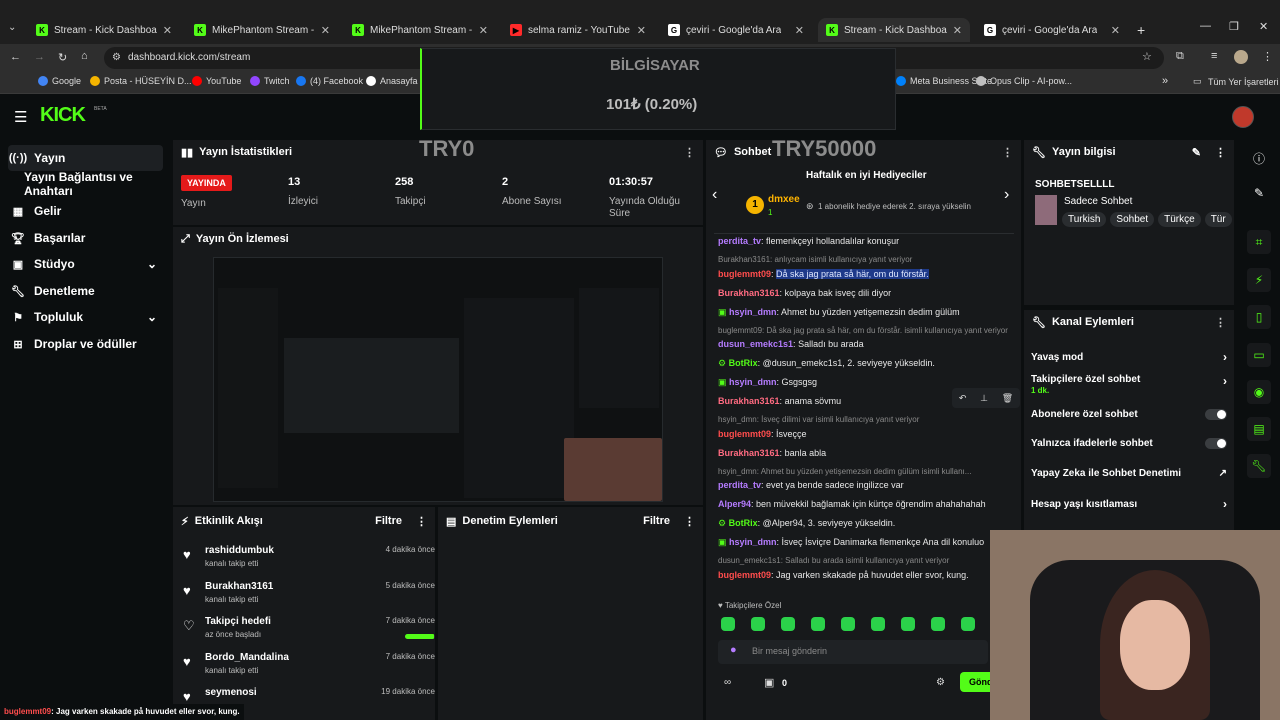 The image size is (1280, 720). I want to click on next-arrow-icon: ›, so click(1006, 195).